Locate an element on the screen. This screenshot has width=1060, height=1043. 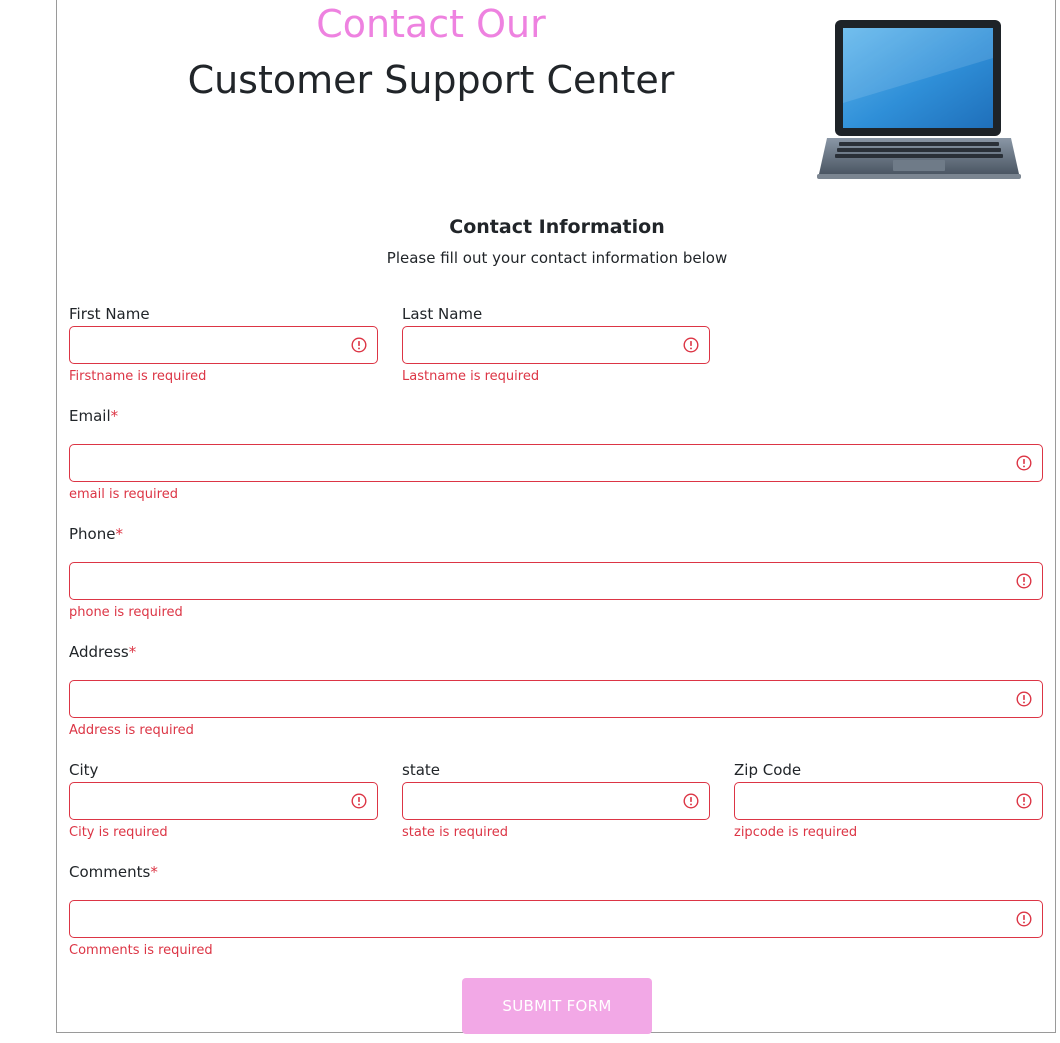
comments-error: Comments is required is located at coordinates (141, 950).